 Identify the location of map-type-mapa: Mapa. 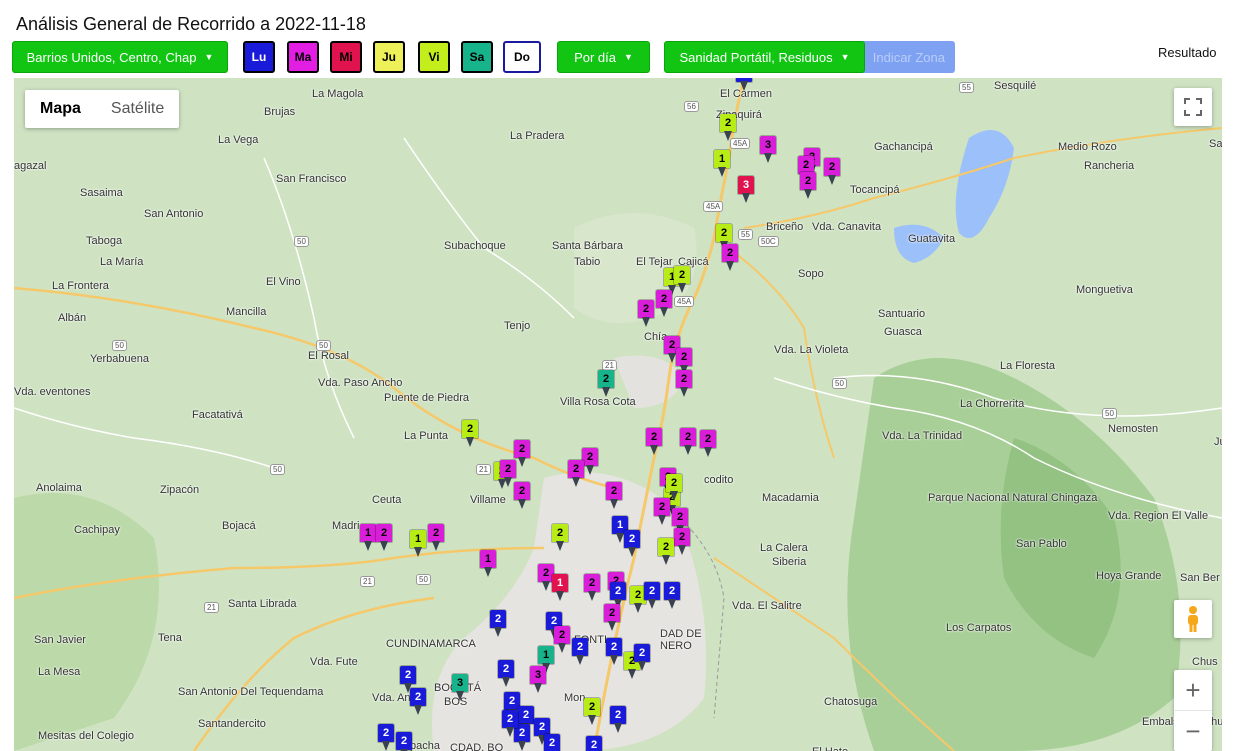
(60, 109).